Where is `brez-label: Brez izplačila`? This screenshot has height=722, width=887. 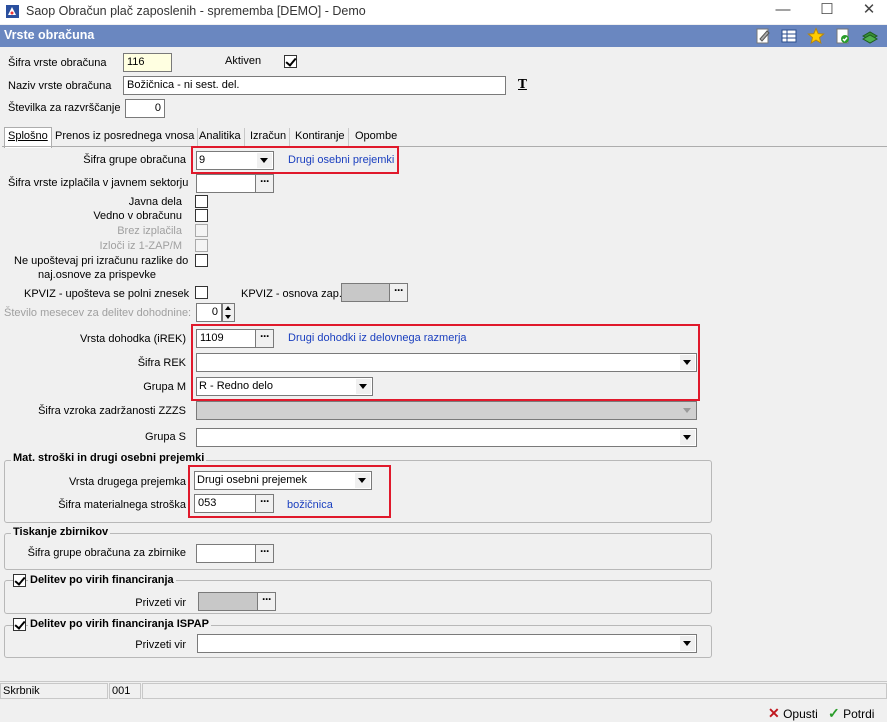 brez-label: Brez izplačila is located at coordinates (149, 231).